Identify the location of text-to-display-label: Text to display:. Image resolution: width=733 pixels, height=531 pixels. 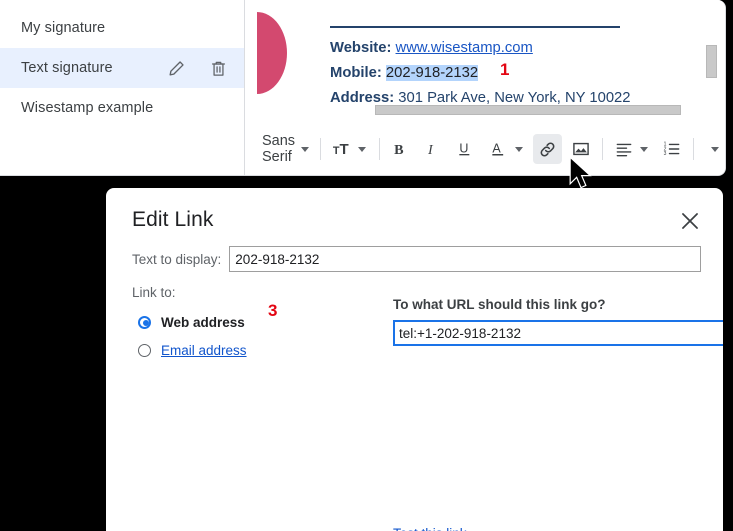
(177, 259).